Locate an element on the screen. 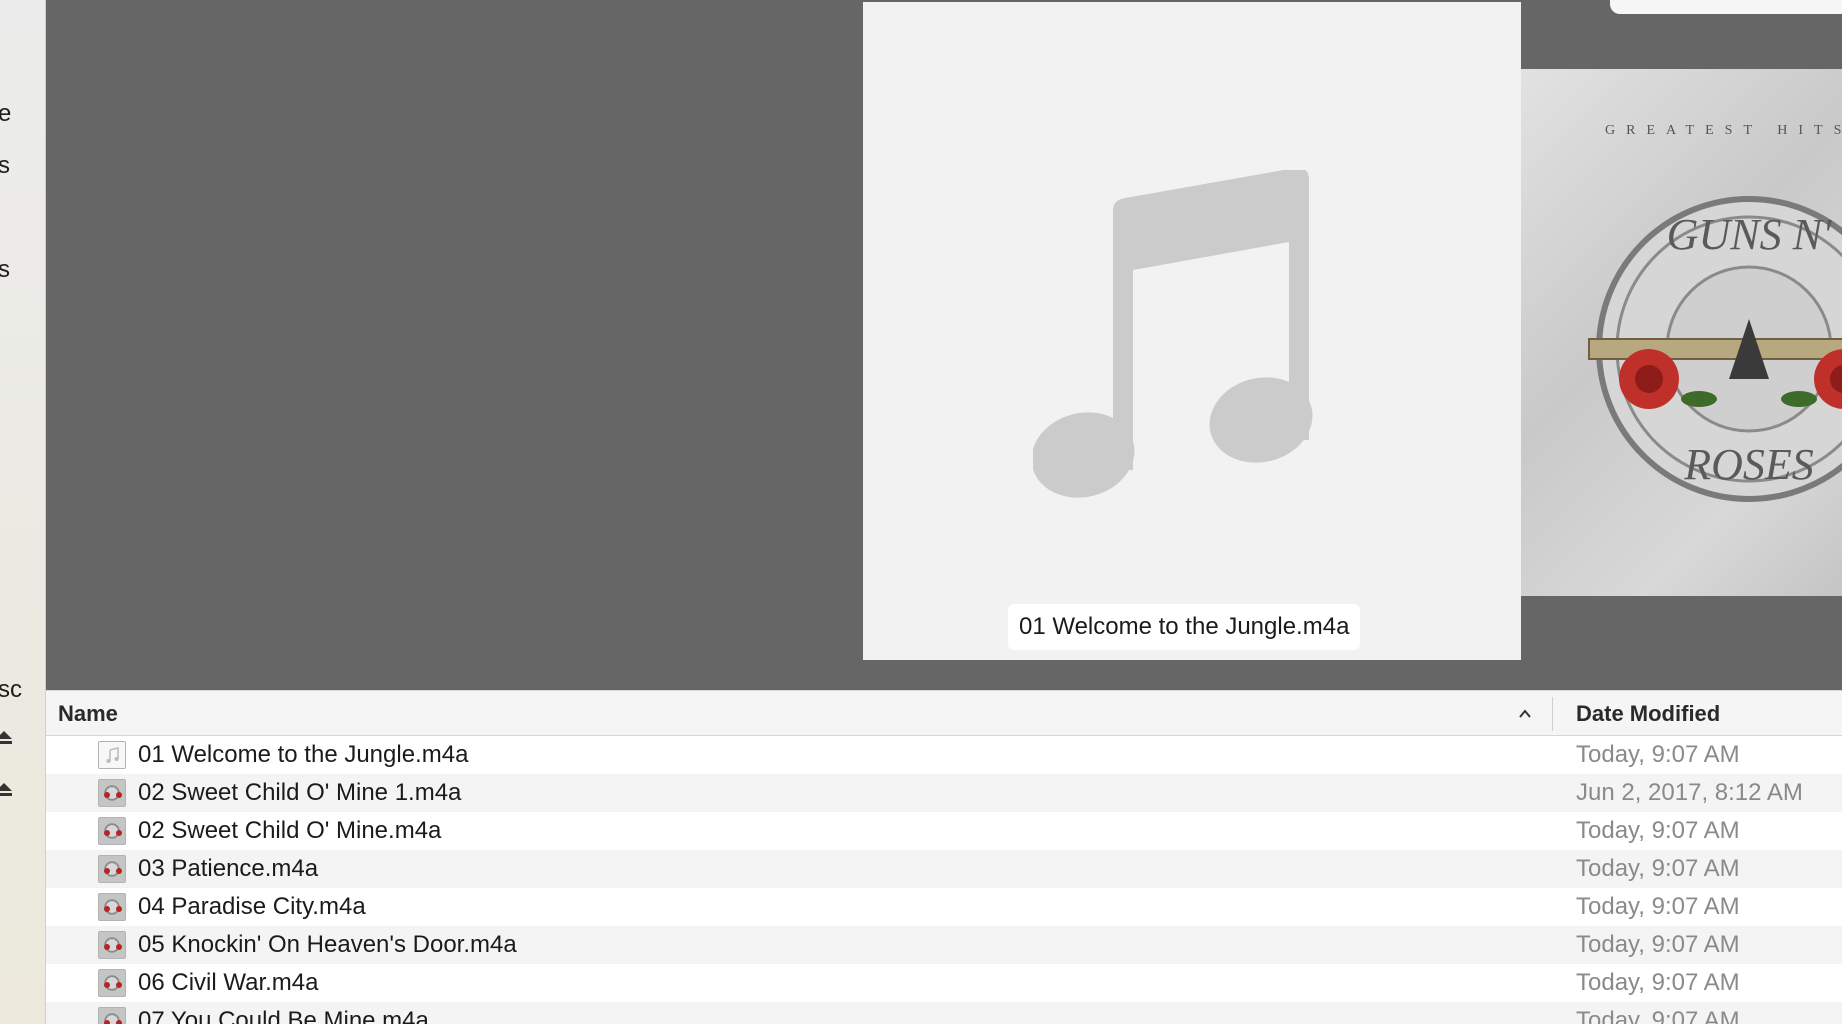 The height and width of the screenshot is (1024, 1842). album-cover-title: GREATEST HITS is located at coordinates (1723, 130).